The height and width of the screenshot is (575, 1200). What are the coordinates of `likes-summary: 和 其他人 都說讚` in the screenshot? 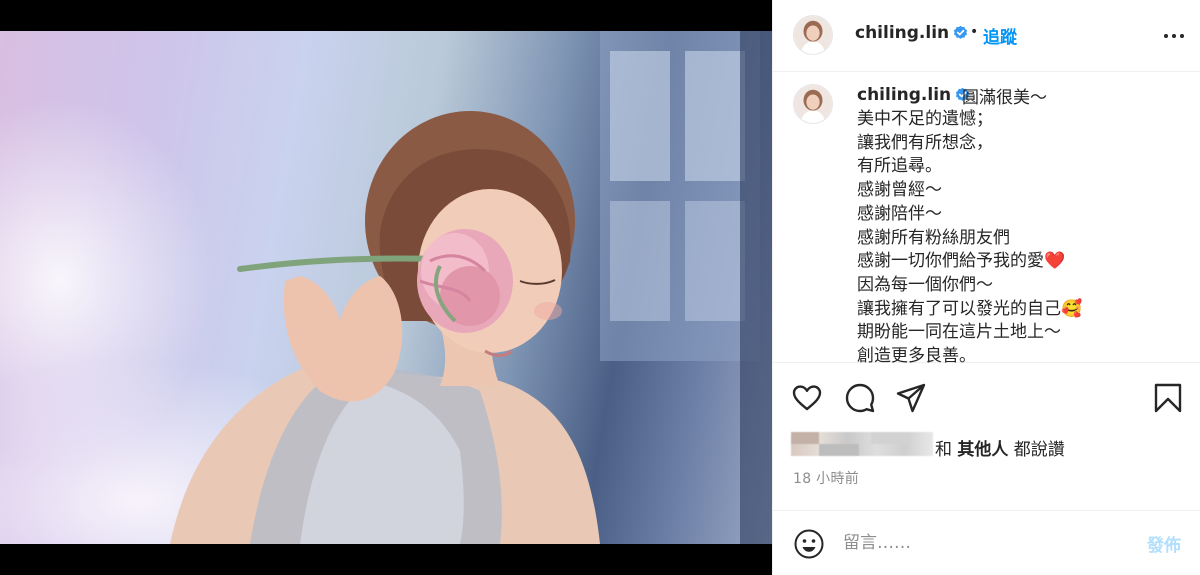 It's located at (1000, 447).